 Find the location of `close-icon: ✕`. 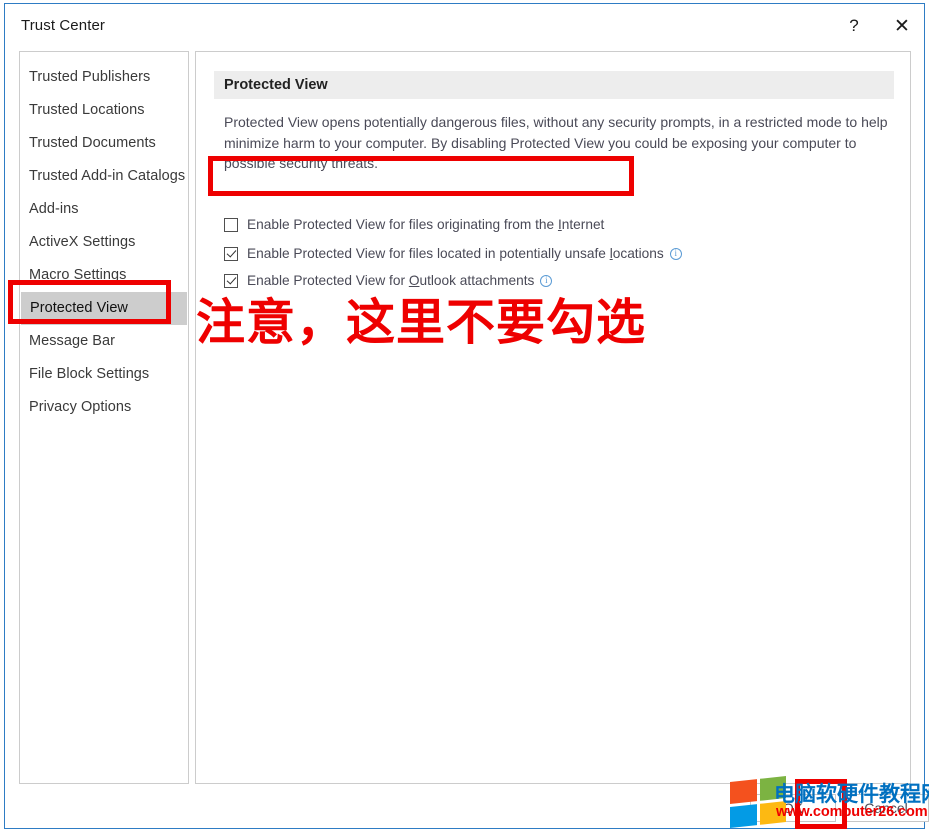

close-icon: ✕ is located at coordinates (902, 26).